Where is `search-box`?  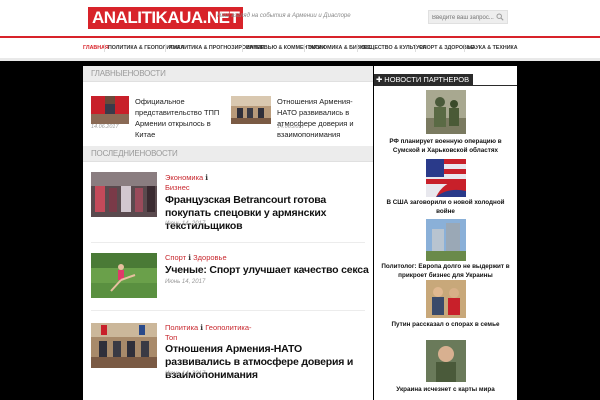
search-box is located at coordinates (468, 17).